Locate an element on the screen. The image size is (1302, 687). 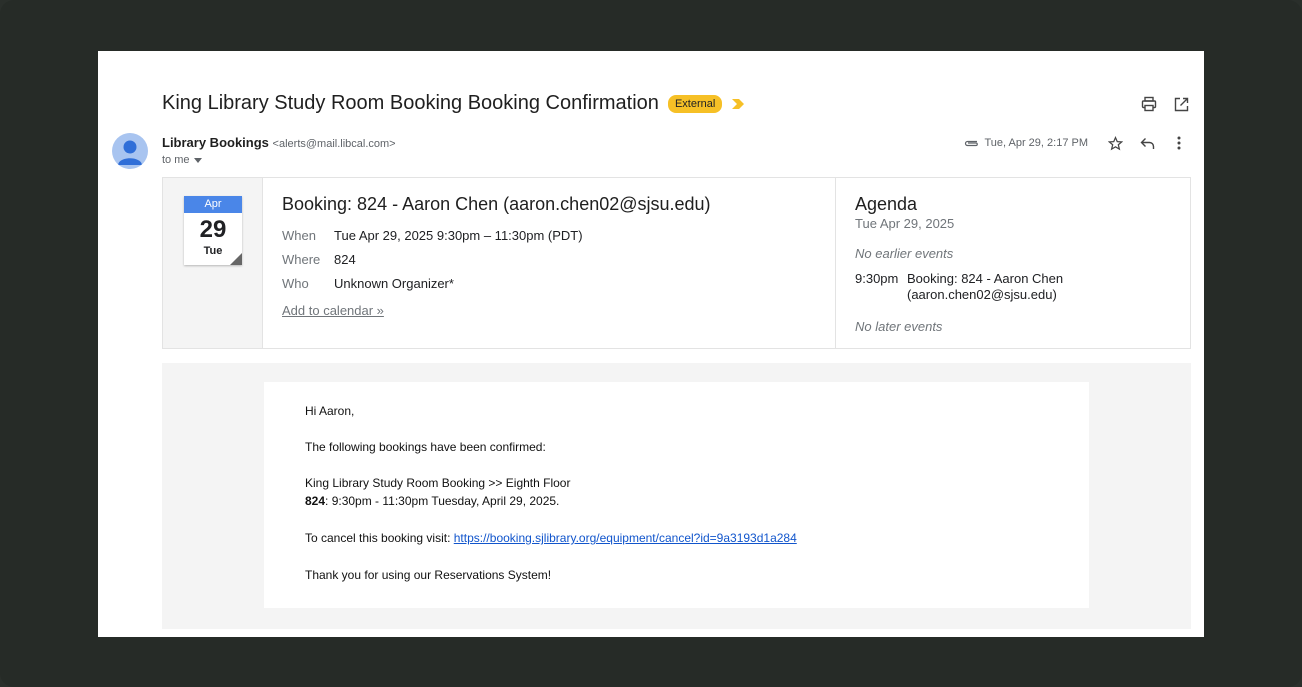
received-date: Tue, Apr 29, 2:17 PM is located at coordinates (1036, 143).